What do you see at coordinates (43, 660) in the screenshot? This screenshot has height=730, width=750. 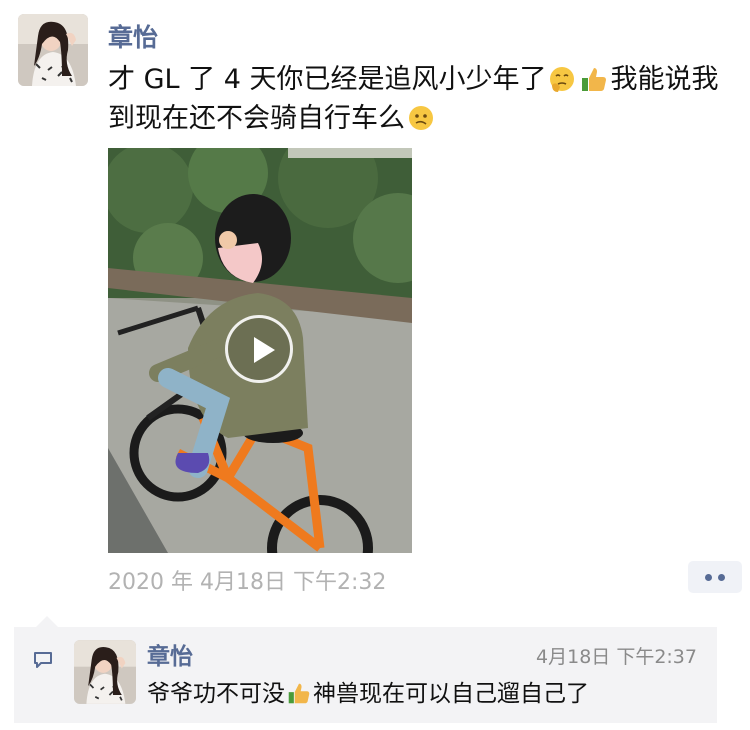 I see `comment-bubble-icon` at bounding box center [43, 660].